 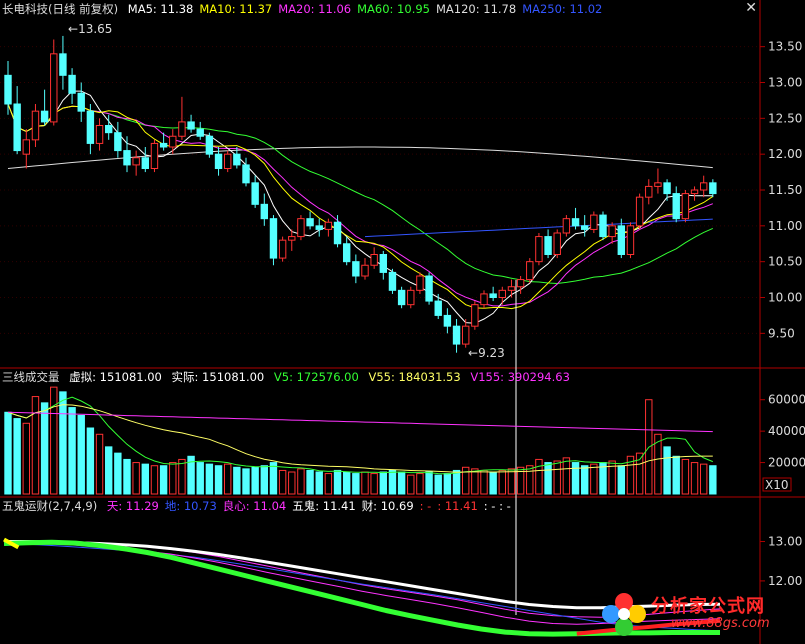 What do you see at coordinates (132, 506) in the screenshot?
I see `indicator-legend-item: 天: 11.29` at bounding box center [132, 506].